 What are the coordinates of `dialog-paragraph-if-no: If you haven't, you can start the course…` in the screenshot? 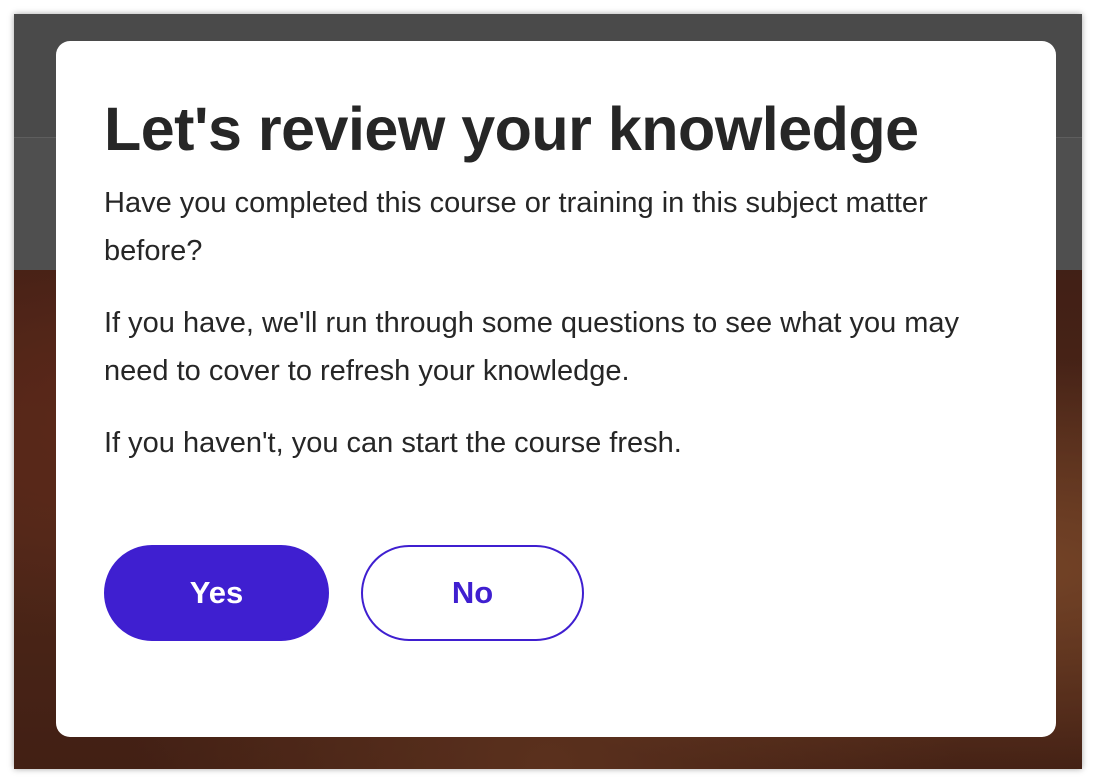 It's located at (393, 443).